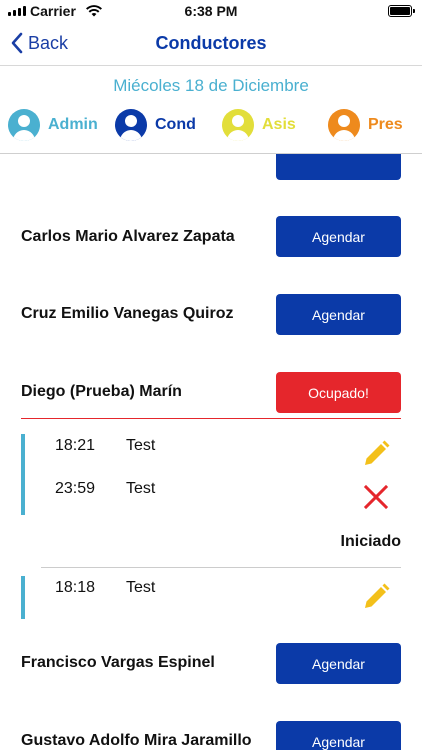  What do you see at coordinates (211, 418) in the screenshot?
I see `busy-divider` at bounding box center [211, 418].